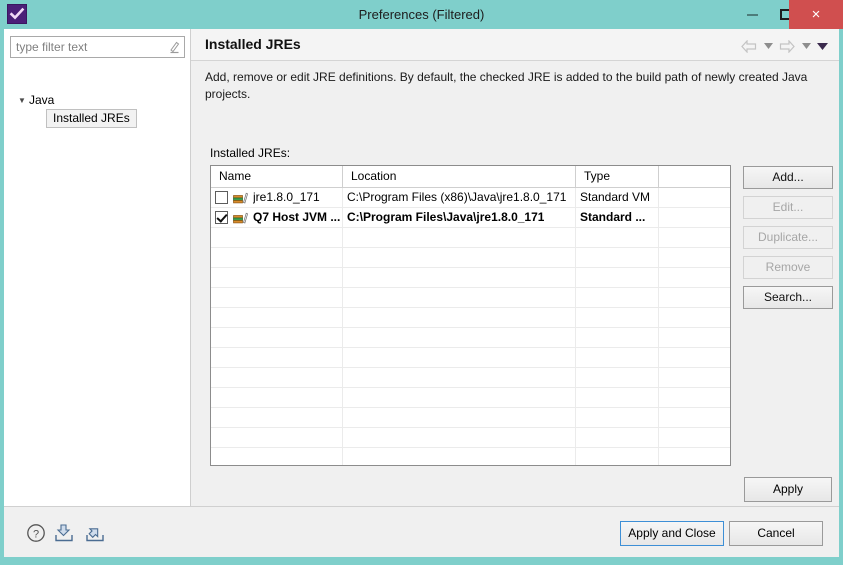 The image size is (843, 565). I want to click on apply-and-close-button: Apply and Close, so click(672, 533).